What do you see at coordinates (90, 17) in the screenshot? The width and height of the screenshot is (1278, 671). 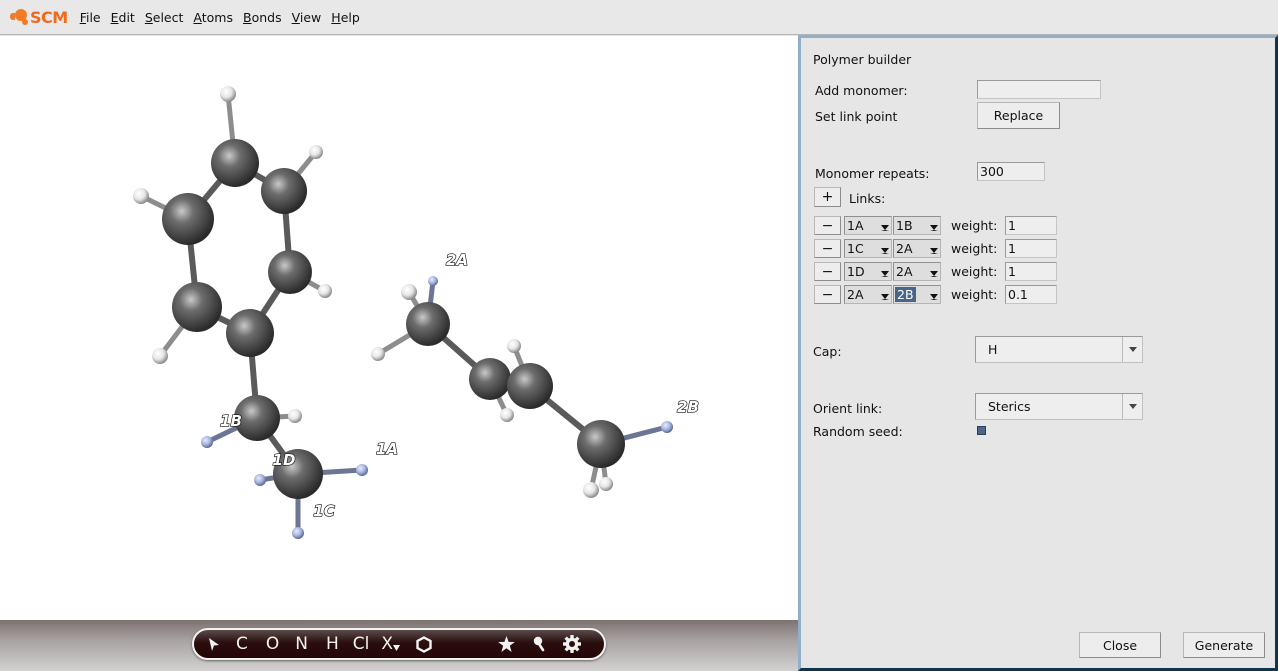 I see `menu-file: File` at bounding box center [90, 17].